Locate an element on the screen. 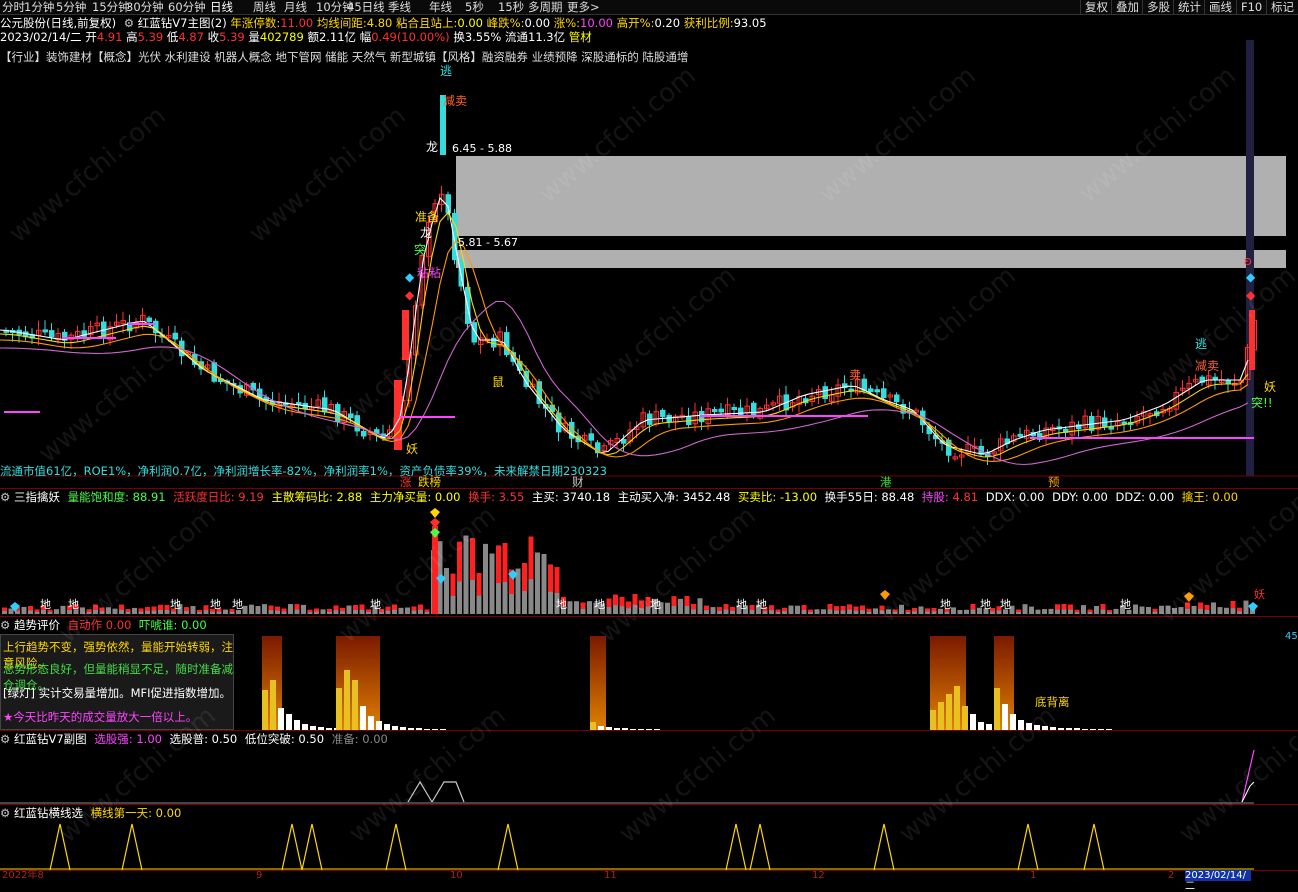  period-tab-4: 30分钟 is located at coordinates (145, 7).